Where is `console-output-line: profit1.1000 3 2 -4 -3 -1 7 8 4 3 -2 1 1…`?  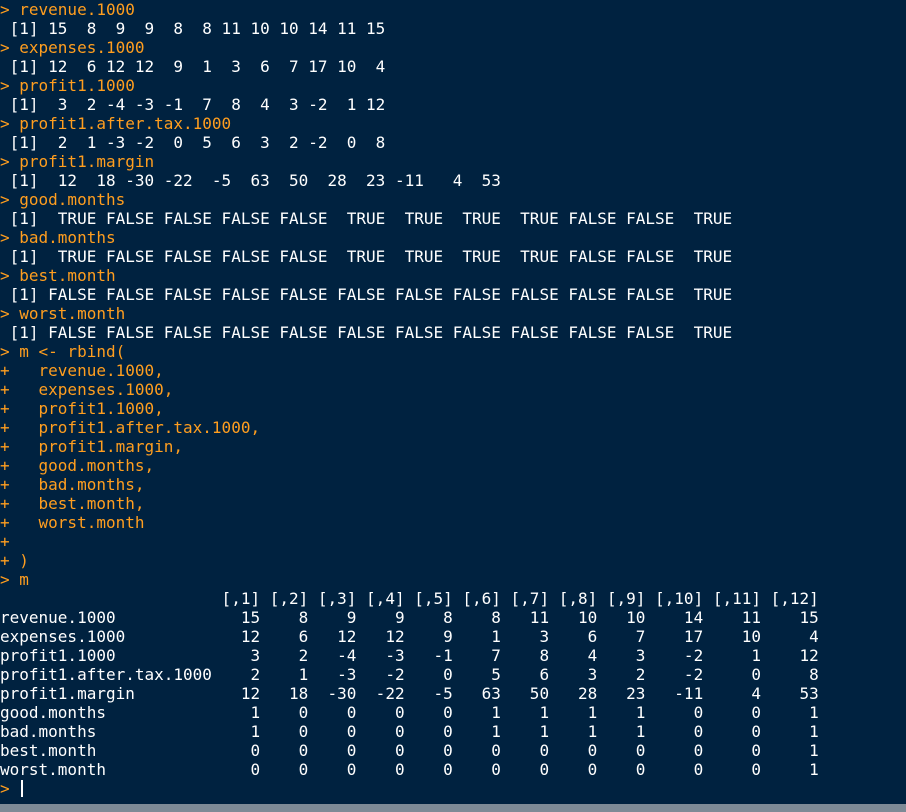
console-output-line: profit1.1000 3 2 -4 -3 -1 7 8 4 3 -2 1 1… is located at coordinates (453, 655).